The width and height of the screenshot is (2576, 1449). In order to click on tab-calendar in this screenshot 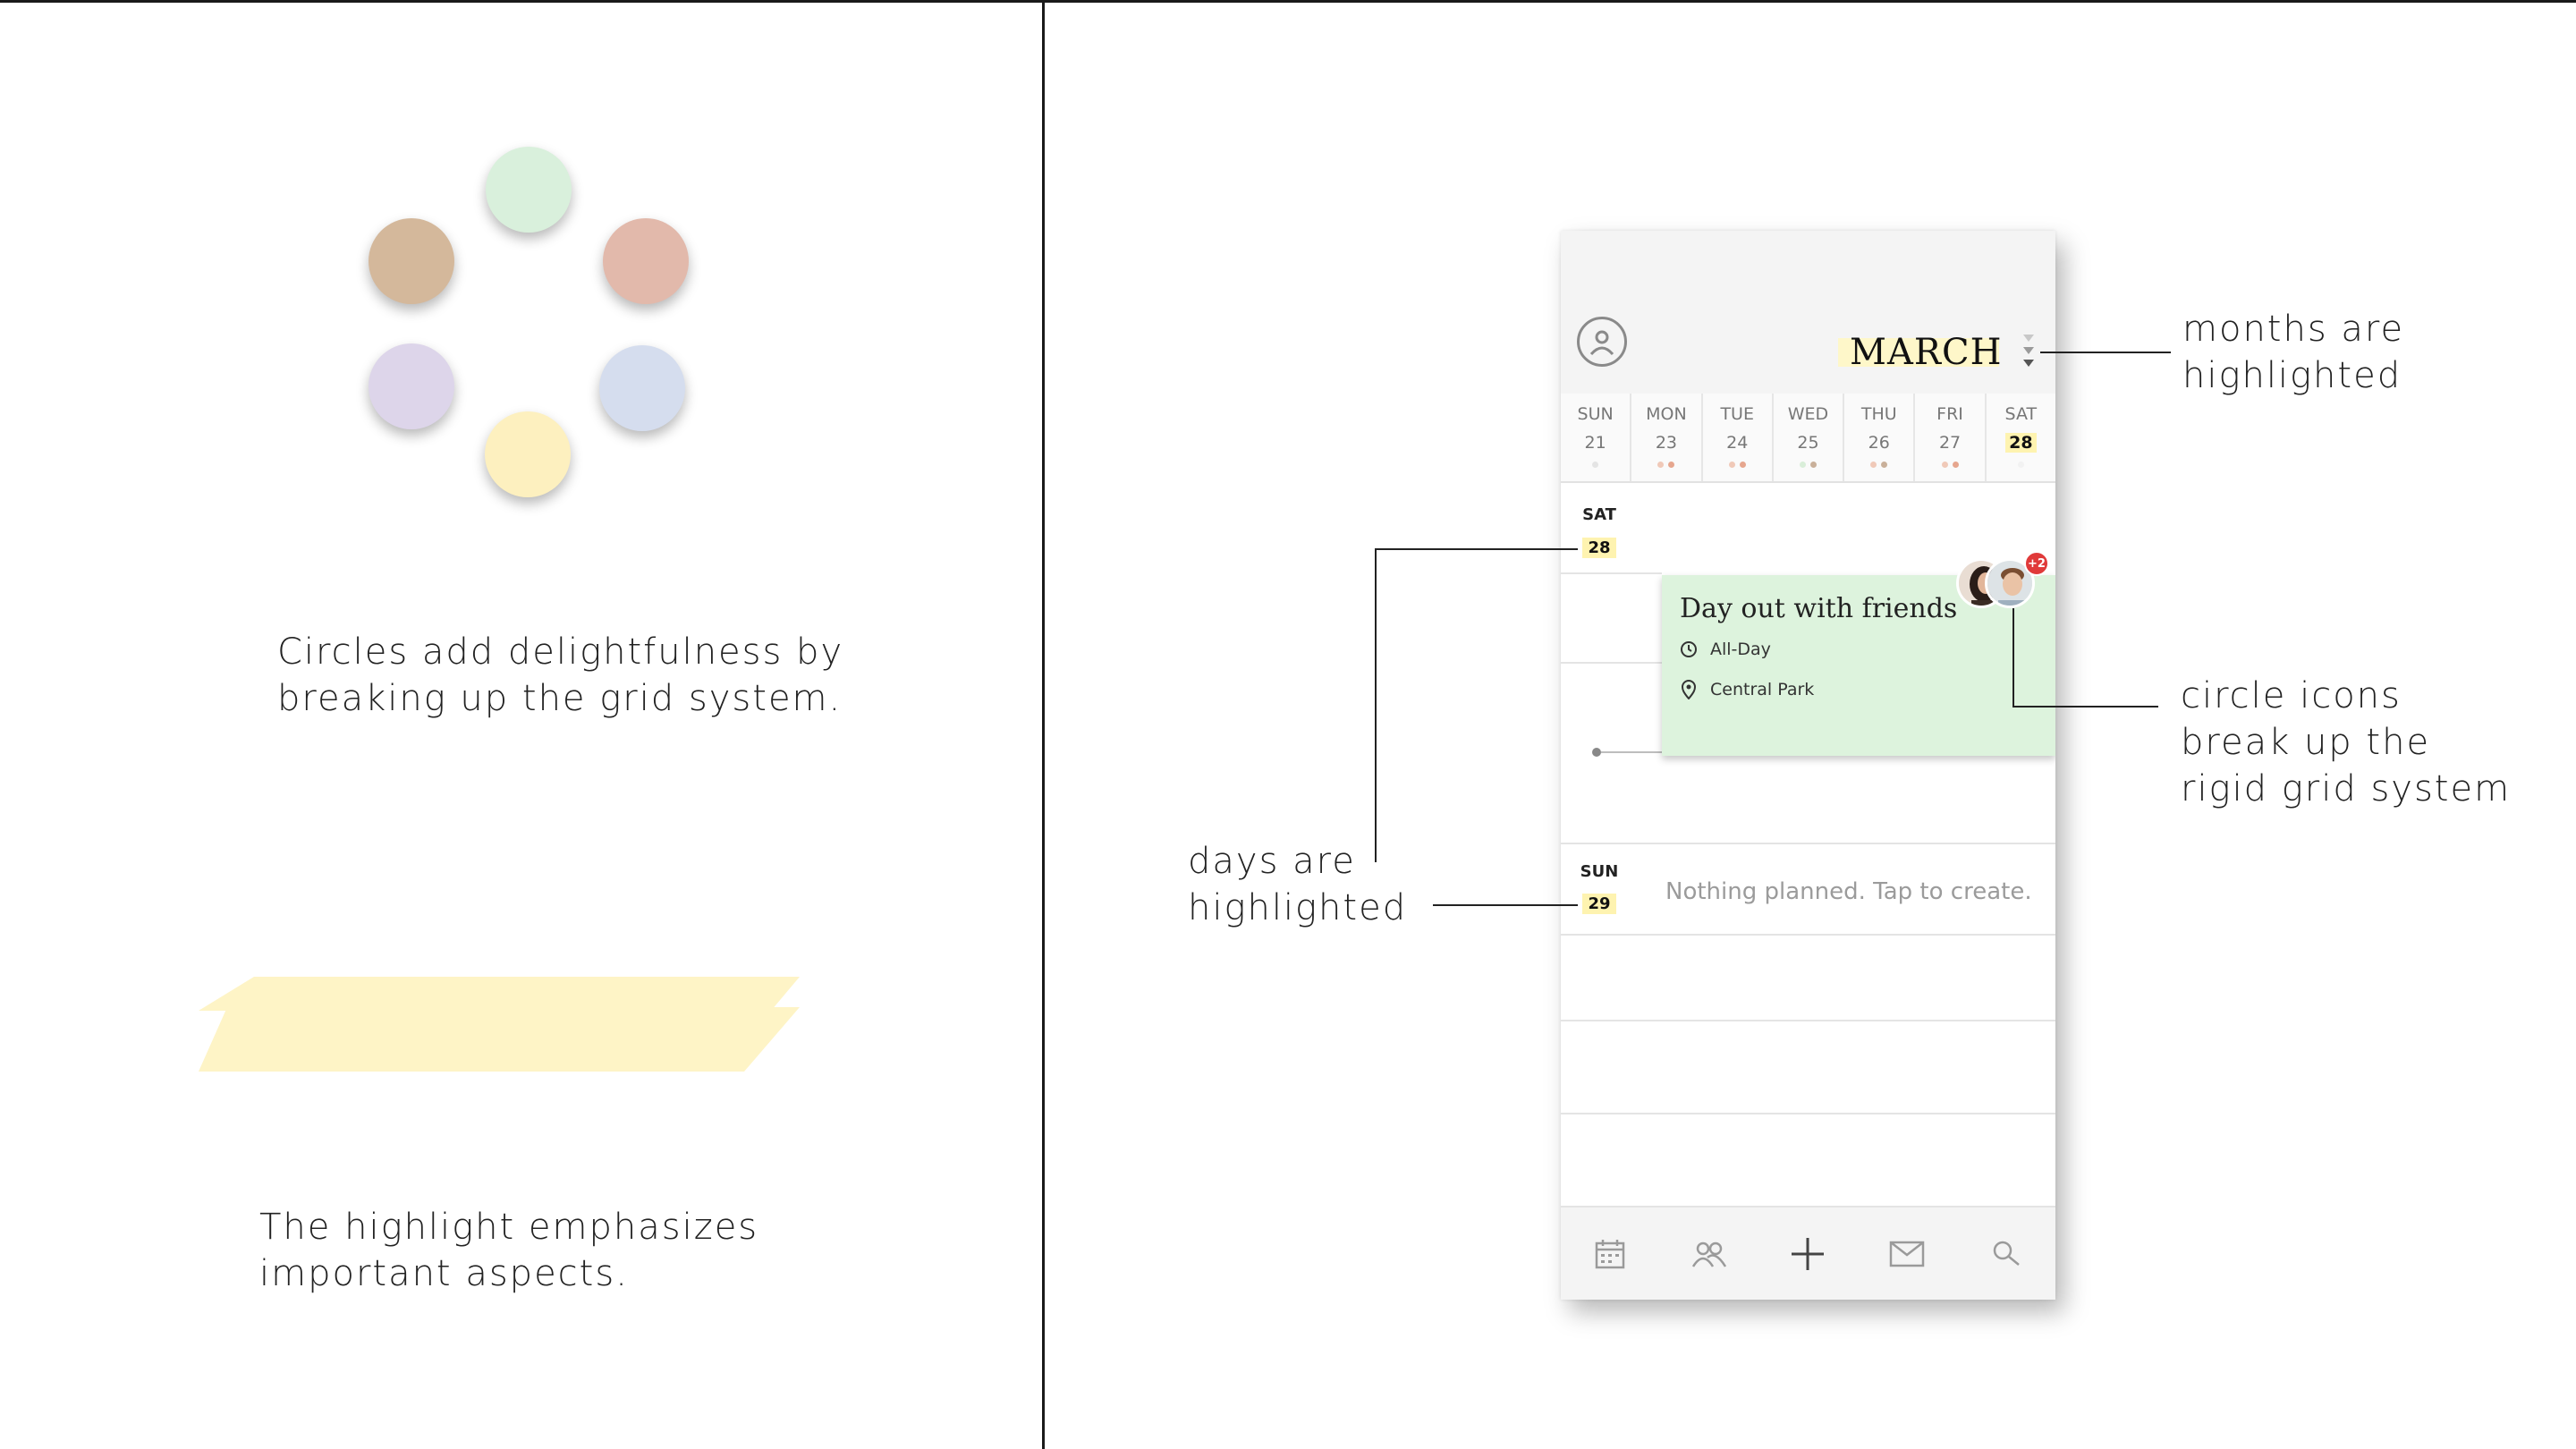, I will do `click(1610, 1254)`.